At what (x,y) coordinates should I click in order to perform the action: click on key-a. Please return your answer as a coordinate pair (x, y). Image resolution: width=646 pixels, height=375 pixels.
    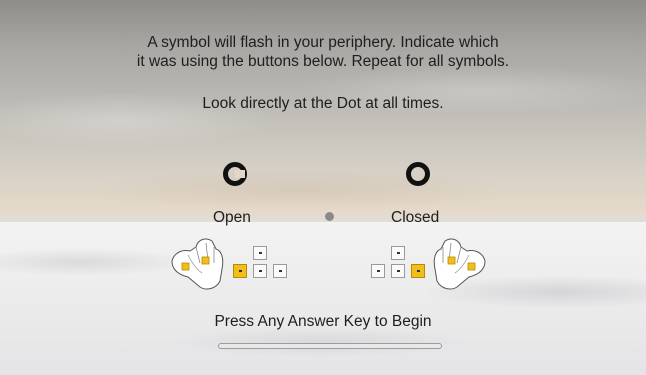
    Looking at the image, I should click on (240, 271).